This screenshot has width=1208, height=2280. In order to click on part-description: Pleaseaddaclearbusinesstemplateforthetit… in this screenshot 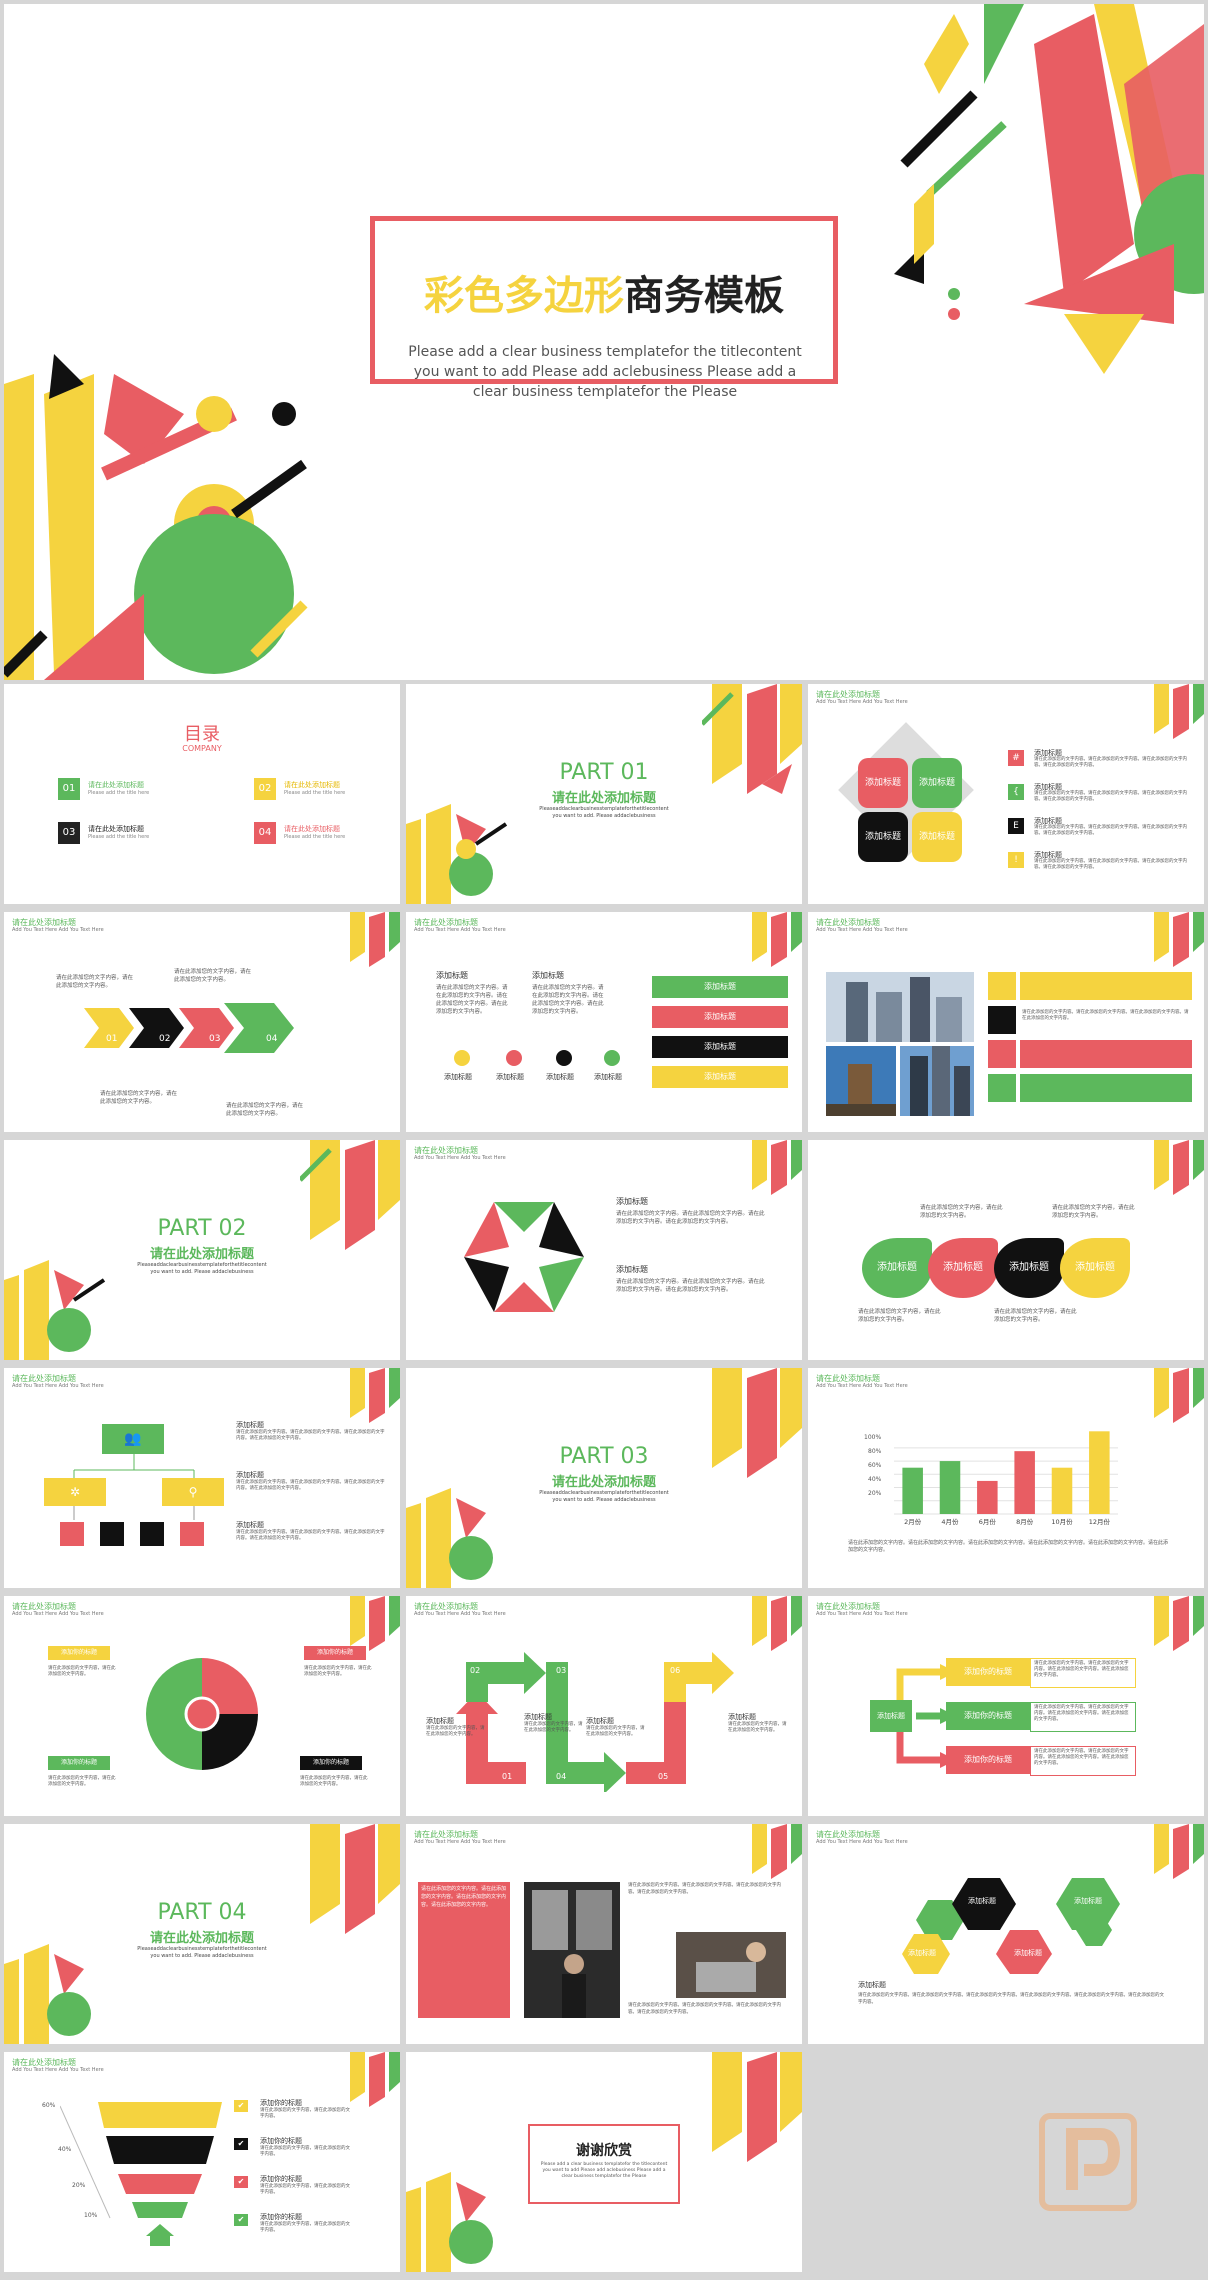, I will do `click(202, 1268)`.